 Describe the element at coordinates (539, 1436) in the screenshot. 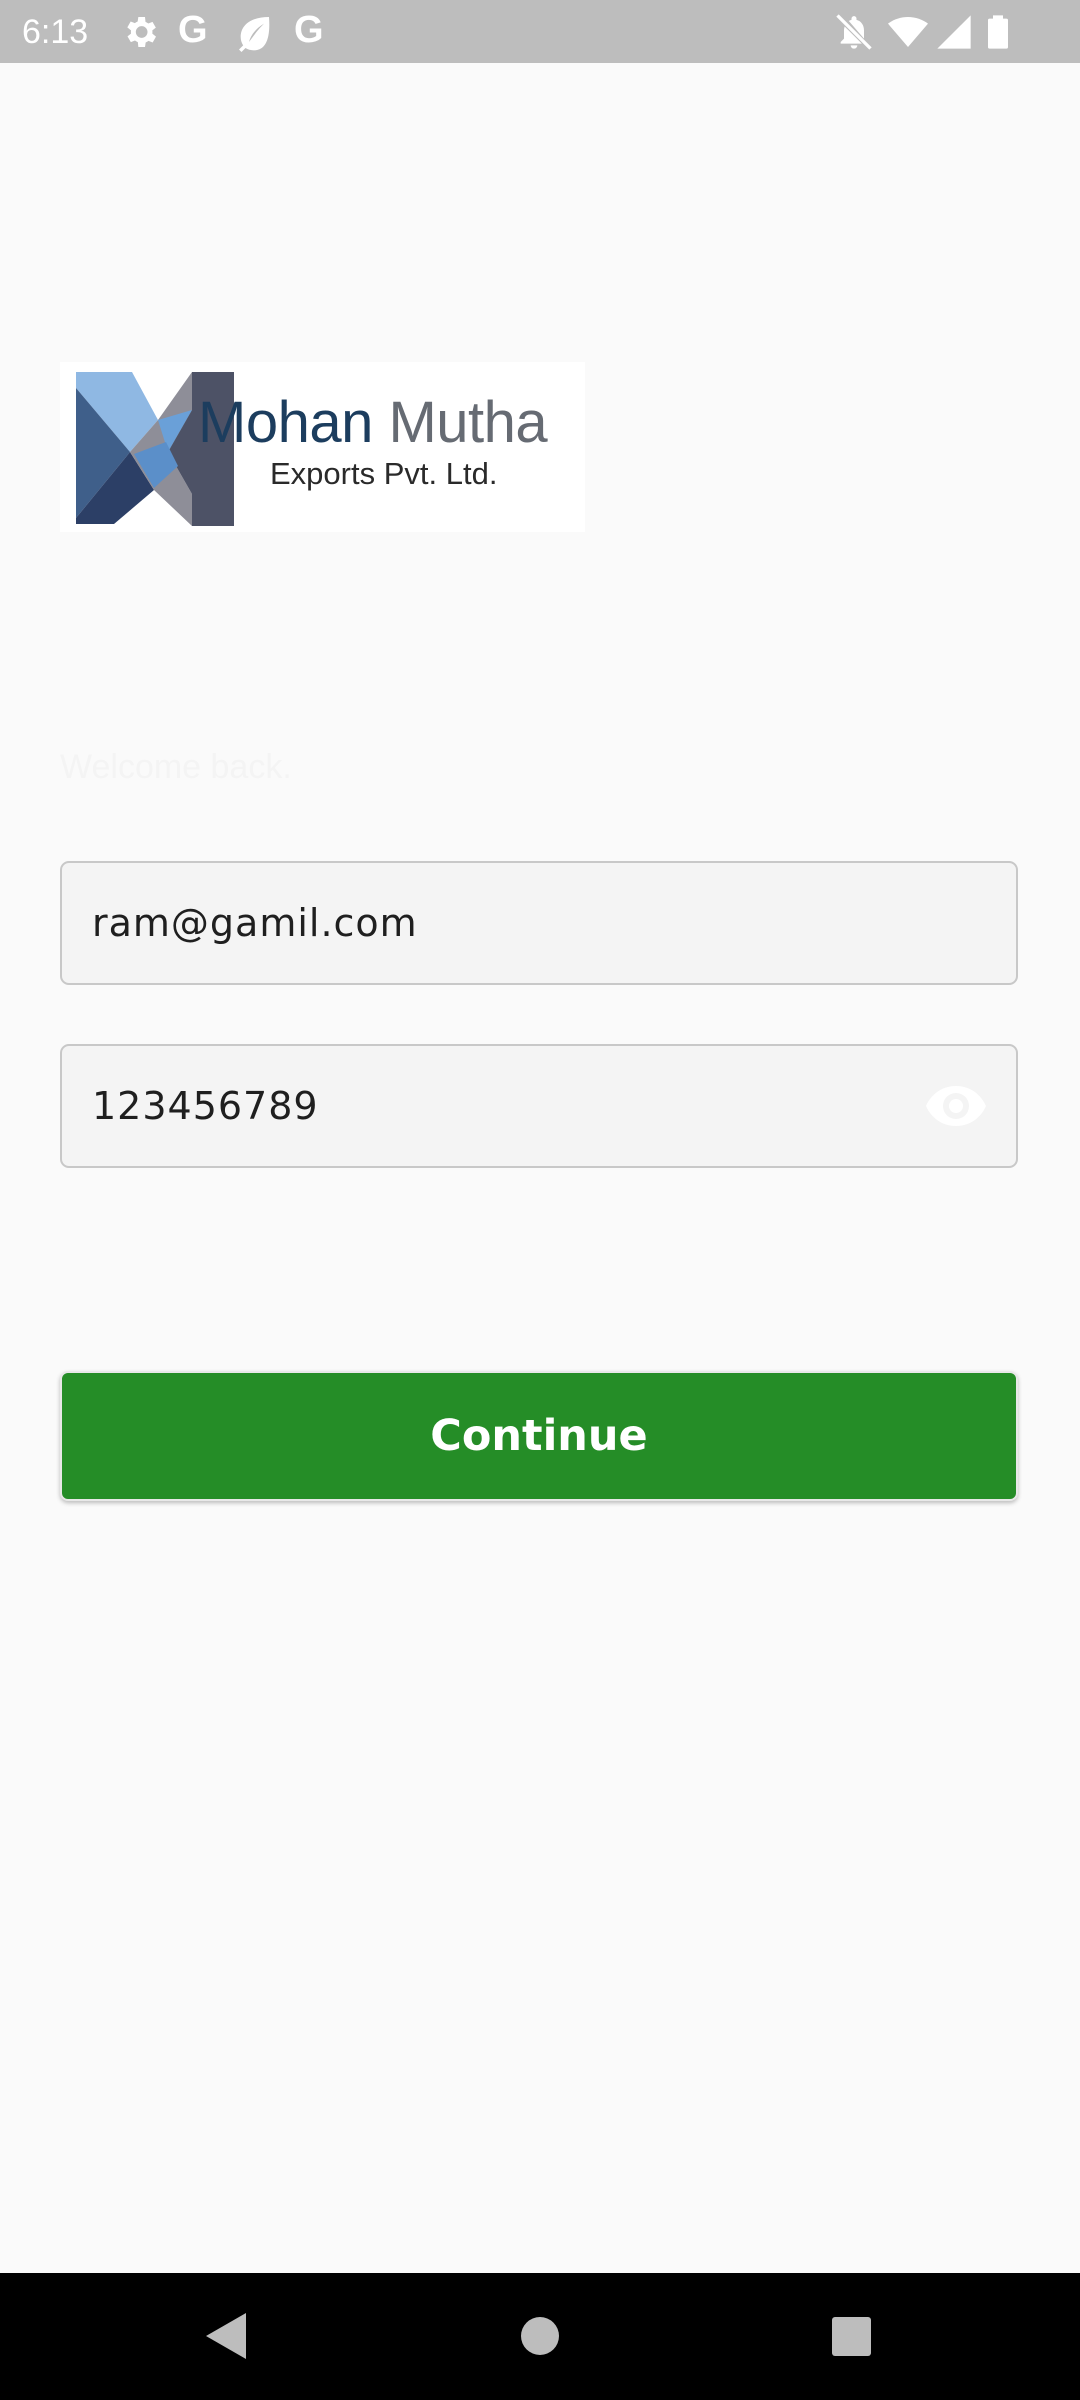

I see `continue-button: Continue` at that location.